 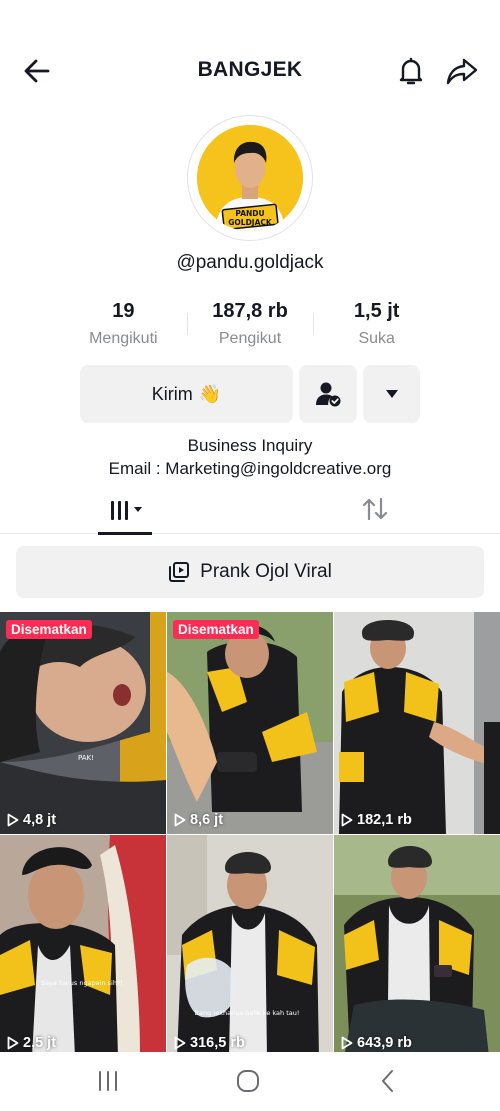 I want to click on tab-active-indicator, so click(x=125, y=533).